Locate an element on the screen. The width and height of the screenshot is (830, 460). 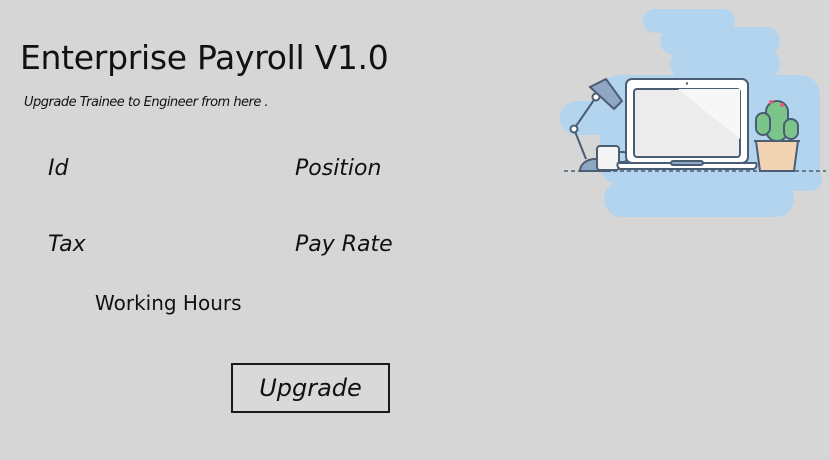
upgrade-button-label: Upgrade is located at coordinates (310, 388).